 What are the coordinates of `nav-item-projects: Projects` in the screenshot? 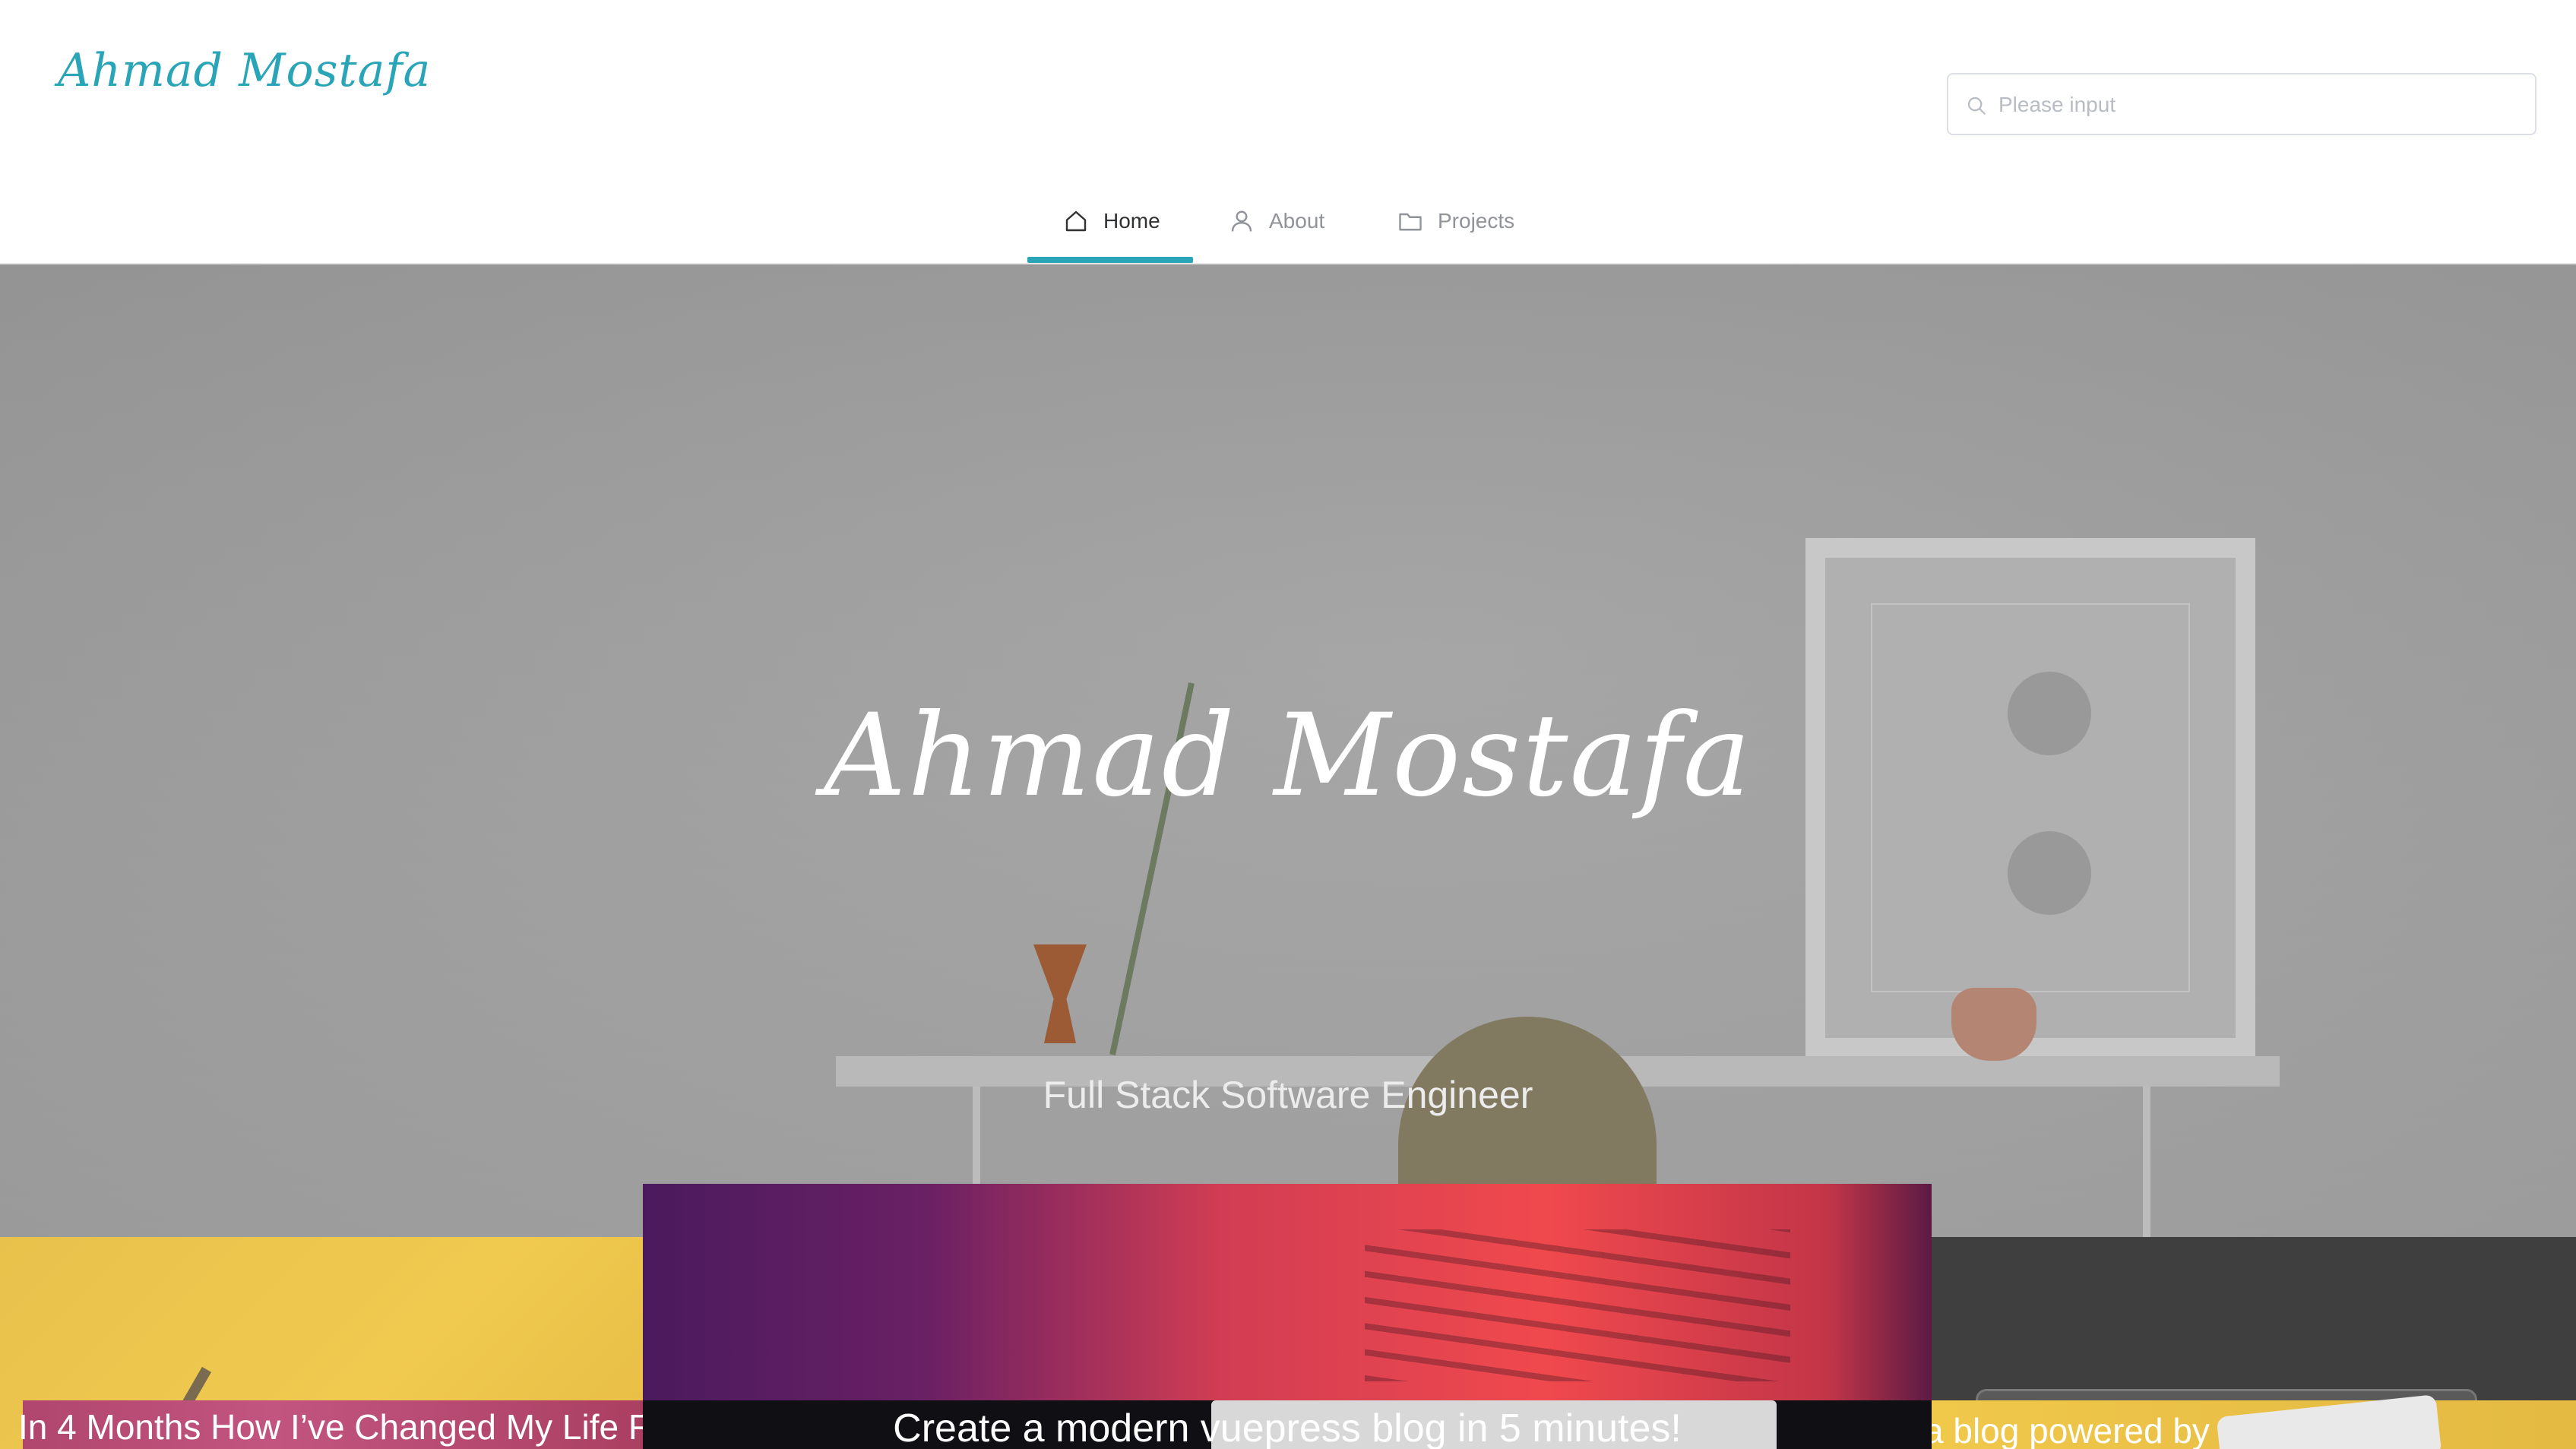 It's located at (1455, 221).